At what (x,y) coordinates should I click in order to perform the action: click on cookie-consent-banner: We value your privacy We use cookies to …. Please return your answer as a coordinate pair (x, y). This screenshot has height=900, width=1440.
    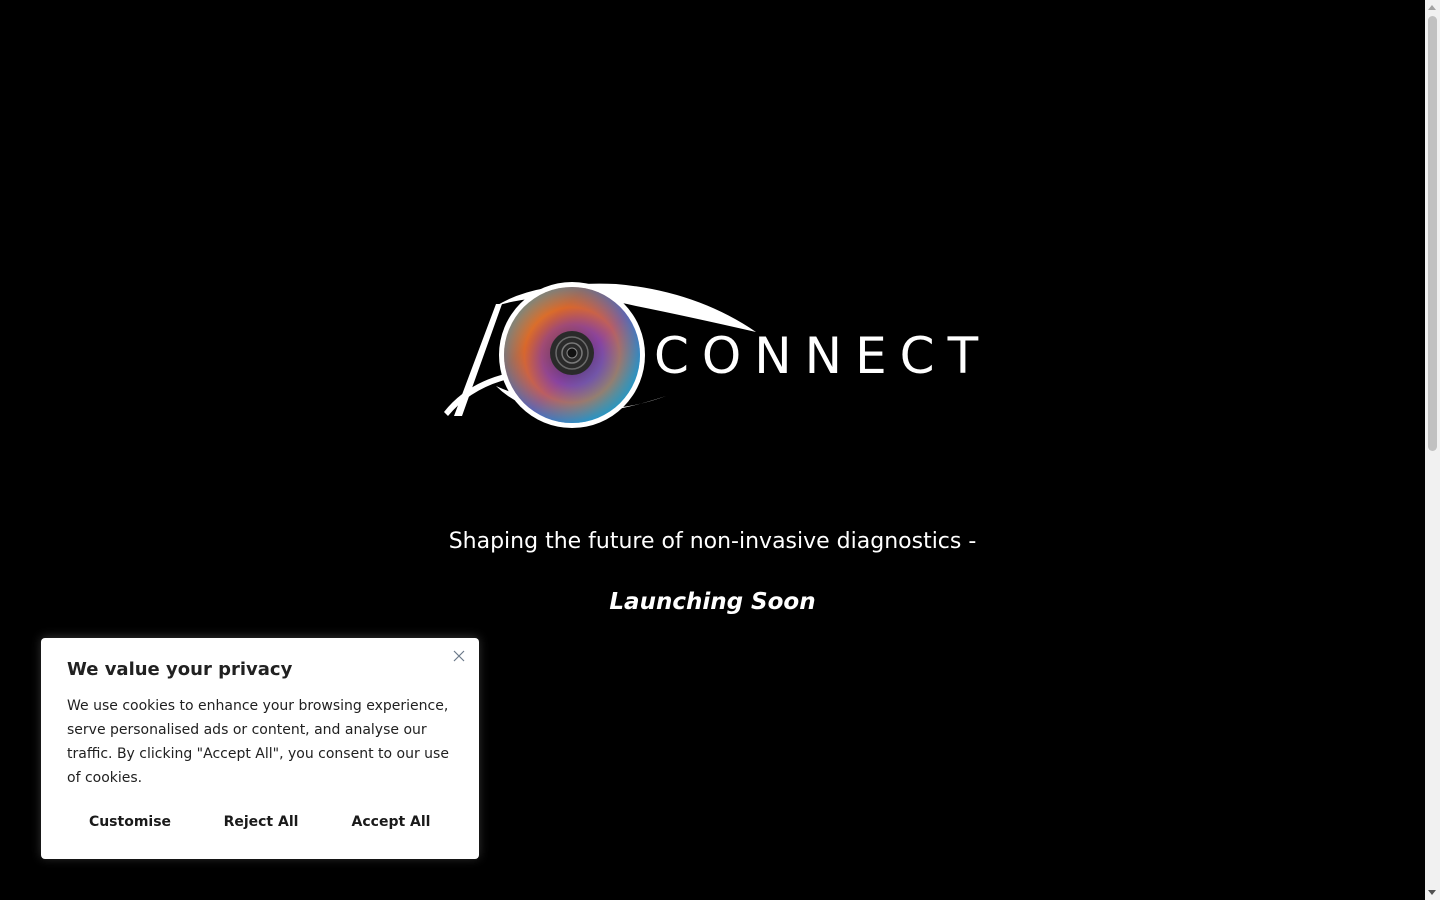
    Looking at the image, I should click on (260, 748).